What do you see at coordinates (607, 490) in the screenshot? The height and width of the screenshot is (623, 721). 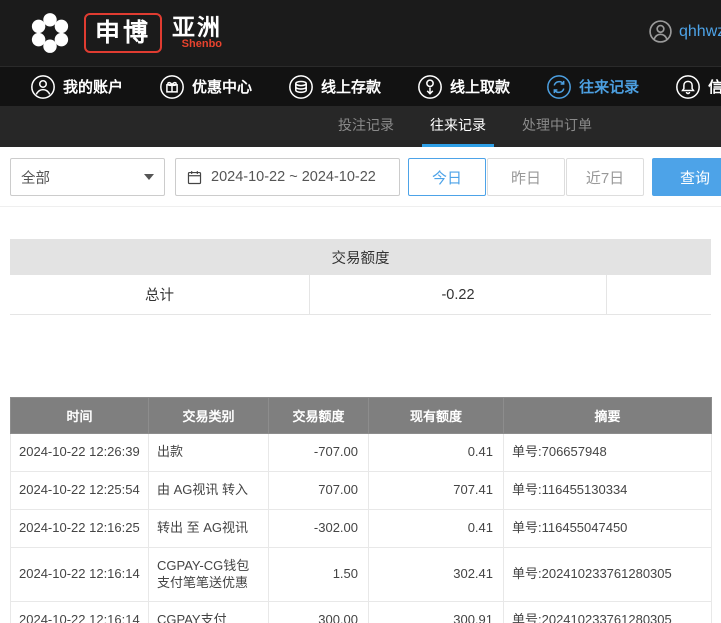 I see `cell-memo: 单号:116455130334` at bounding box center [607, 490].